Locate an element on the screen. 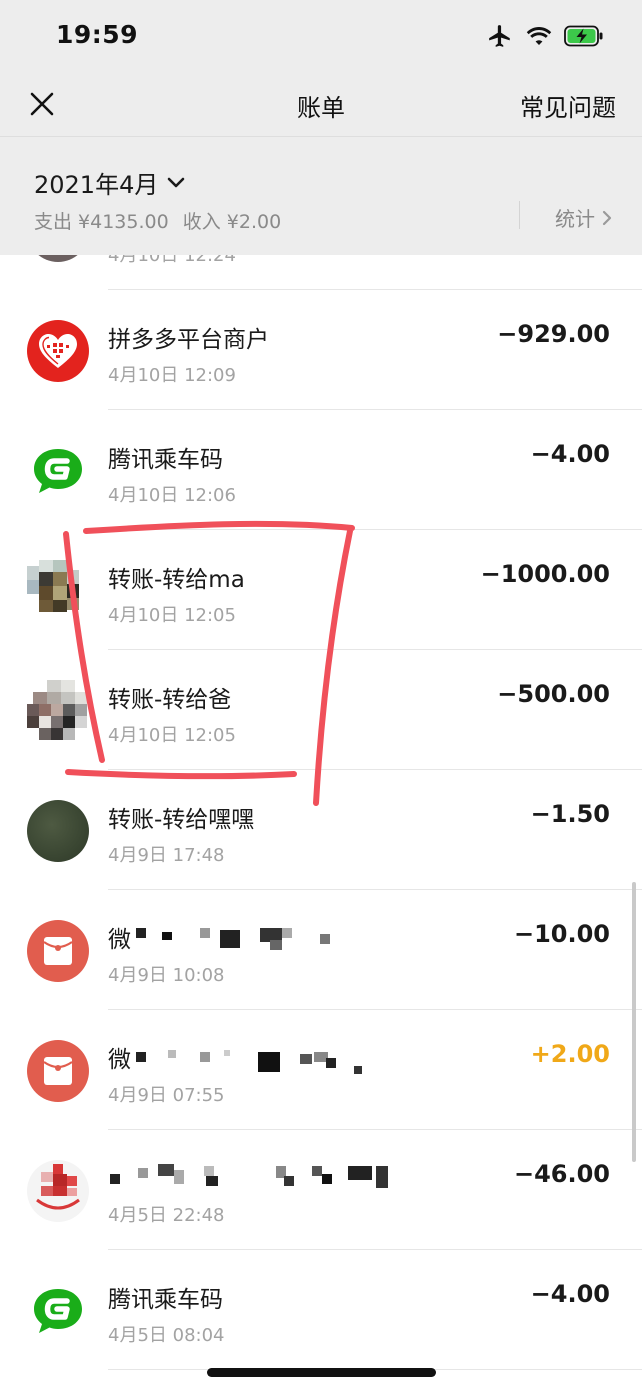  transaction-row: 转账-转给嘿嘿 4月9日 17:48 −1.50 is located at coordinates (321, 830).